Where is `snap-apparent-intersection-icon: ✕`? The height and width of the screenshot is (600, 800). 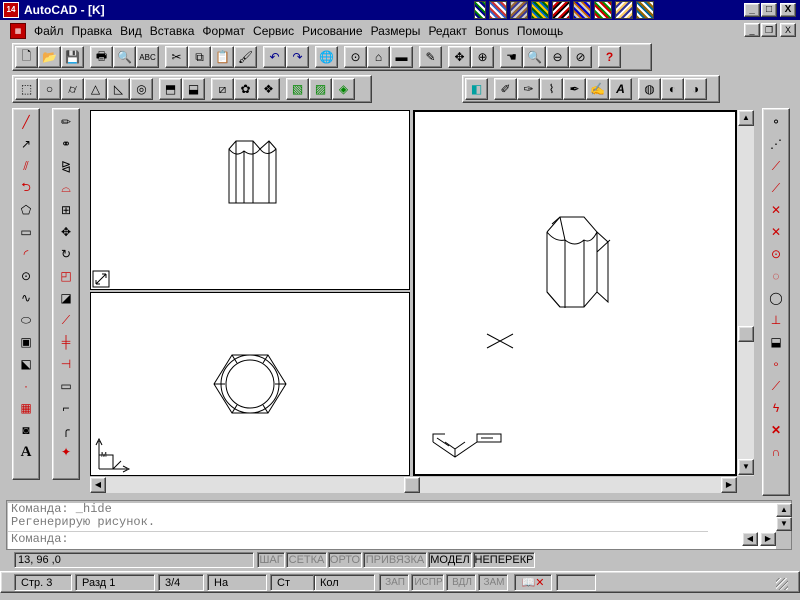 snap-apparent-intersection-icon: ✕ is located at coordinates (776, 232).